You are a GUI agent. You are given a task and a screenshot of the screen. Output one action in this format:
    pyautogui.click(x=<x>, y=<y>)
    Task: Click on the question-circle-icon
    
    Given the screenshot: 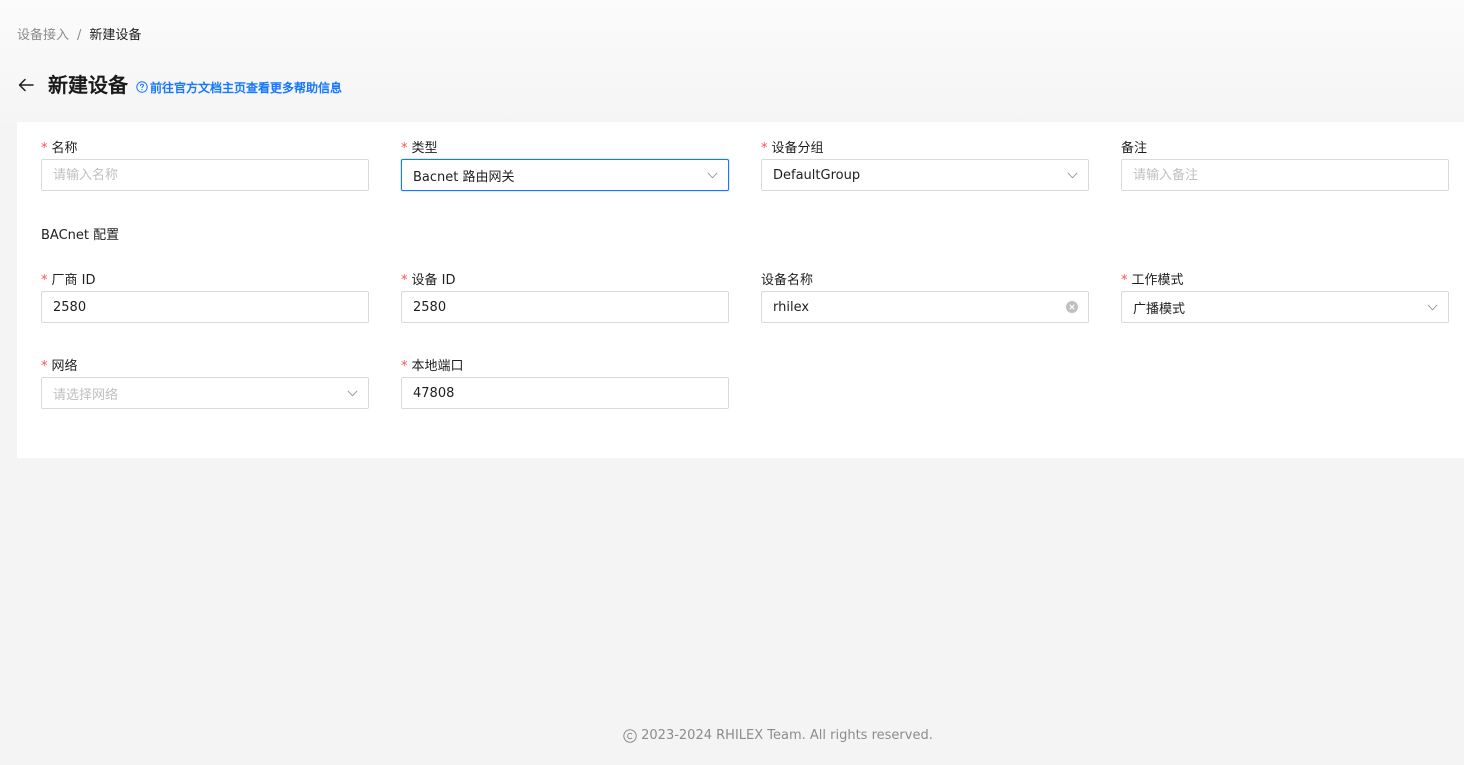 What is the action you would take?
    pyautogui.click(x=142, y=87)
    